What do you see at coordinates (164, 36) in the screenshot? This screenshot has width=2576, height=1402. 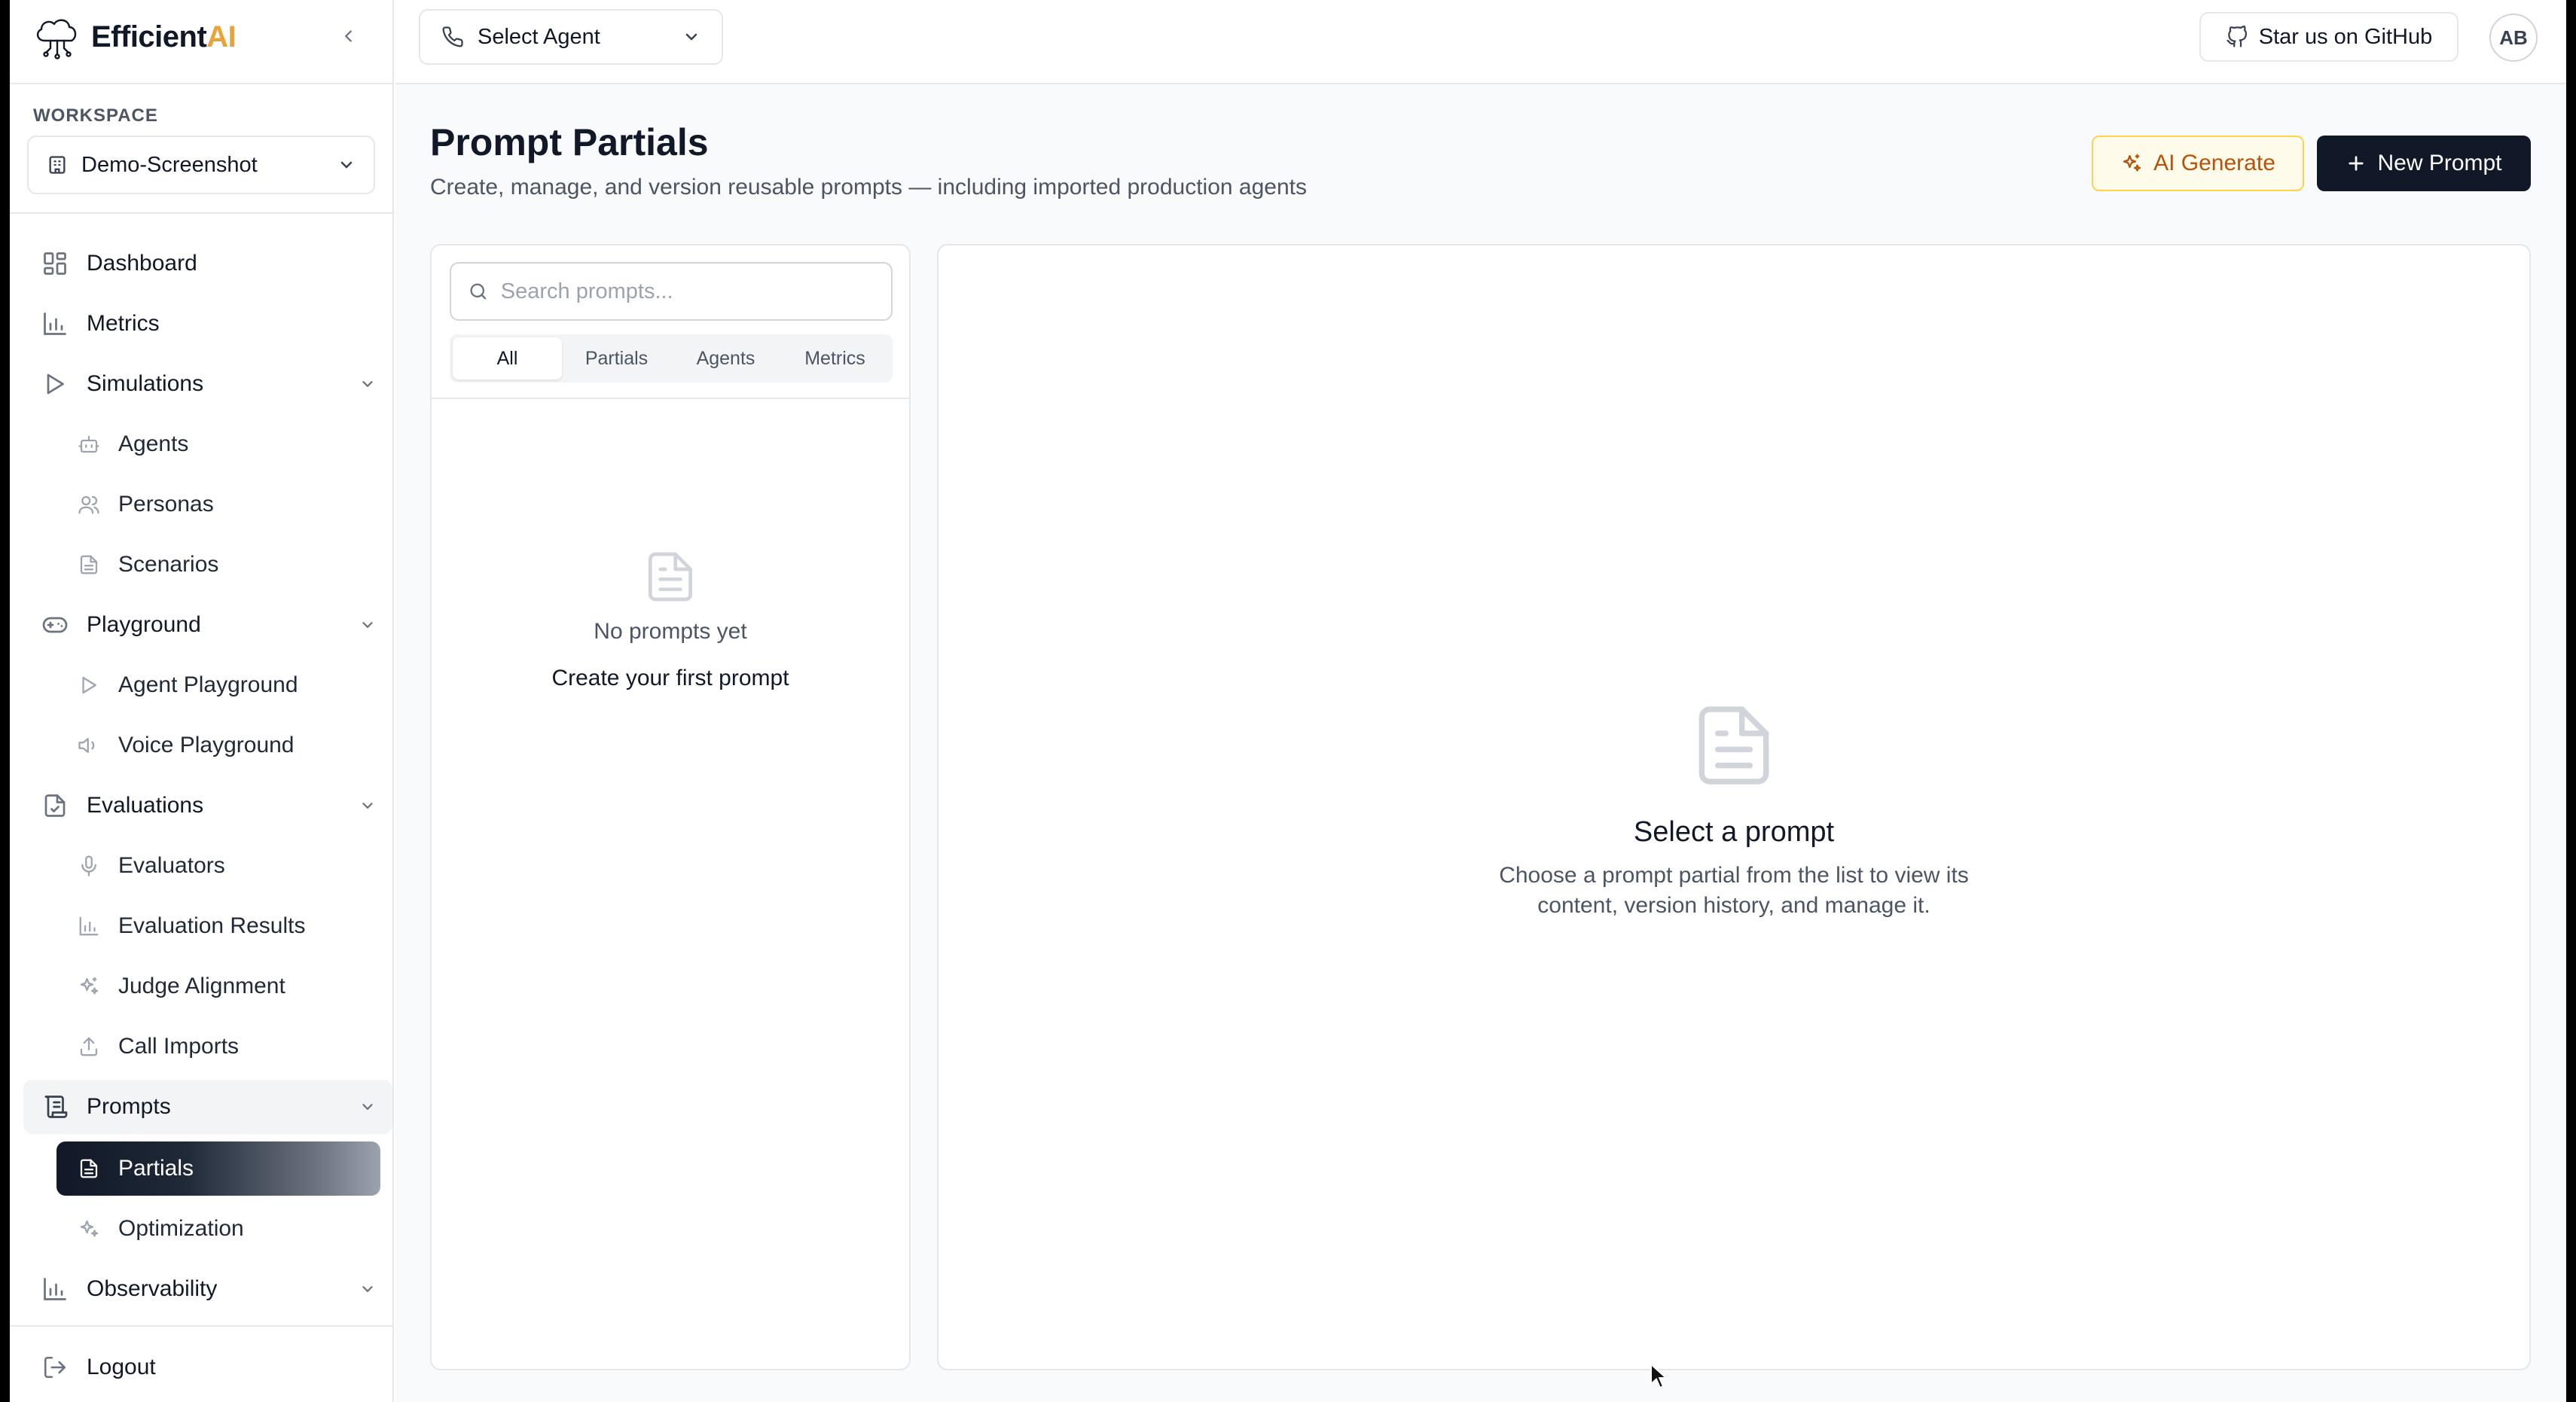 I see `brand-name: EfficientAI` at bounding box center [164, 36].